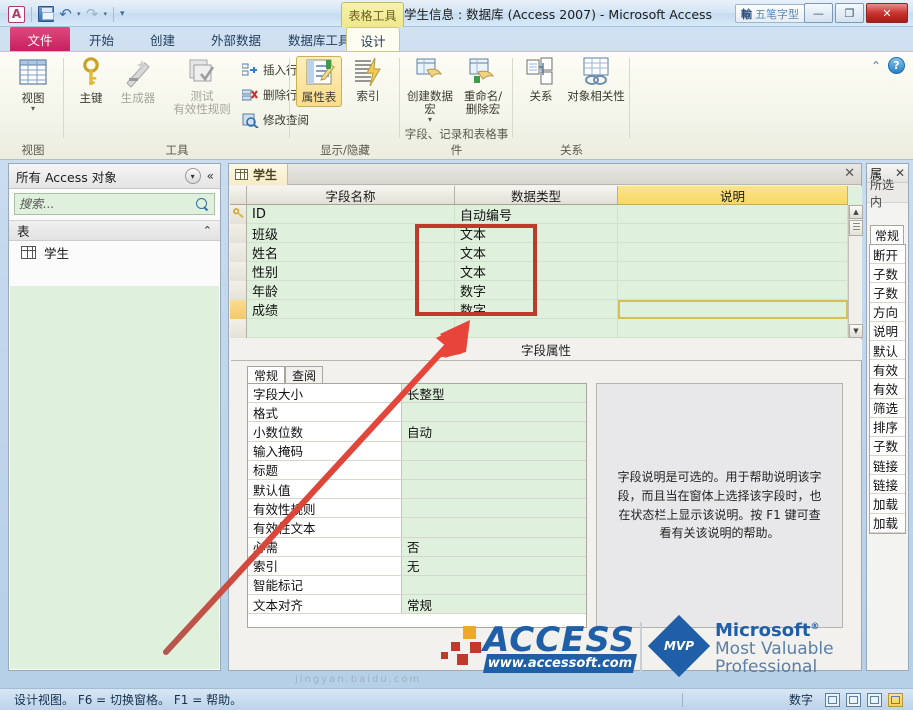 This screenshot has height=710, width=913. Describe the element at coordinates (856, 331) in the screenshot. I see `scroll-down-button: ▼` at that location.